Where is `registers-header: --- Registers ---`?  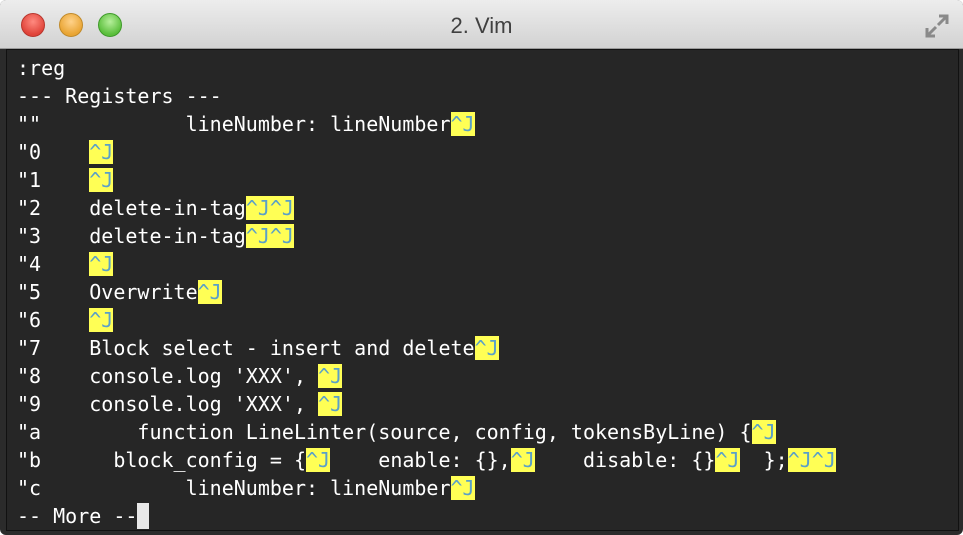 registers-header: --- Registers --- is located at coordinates (119, 96).